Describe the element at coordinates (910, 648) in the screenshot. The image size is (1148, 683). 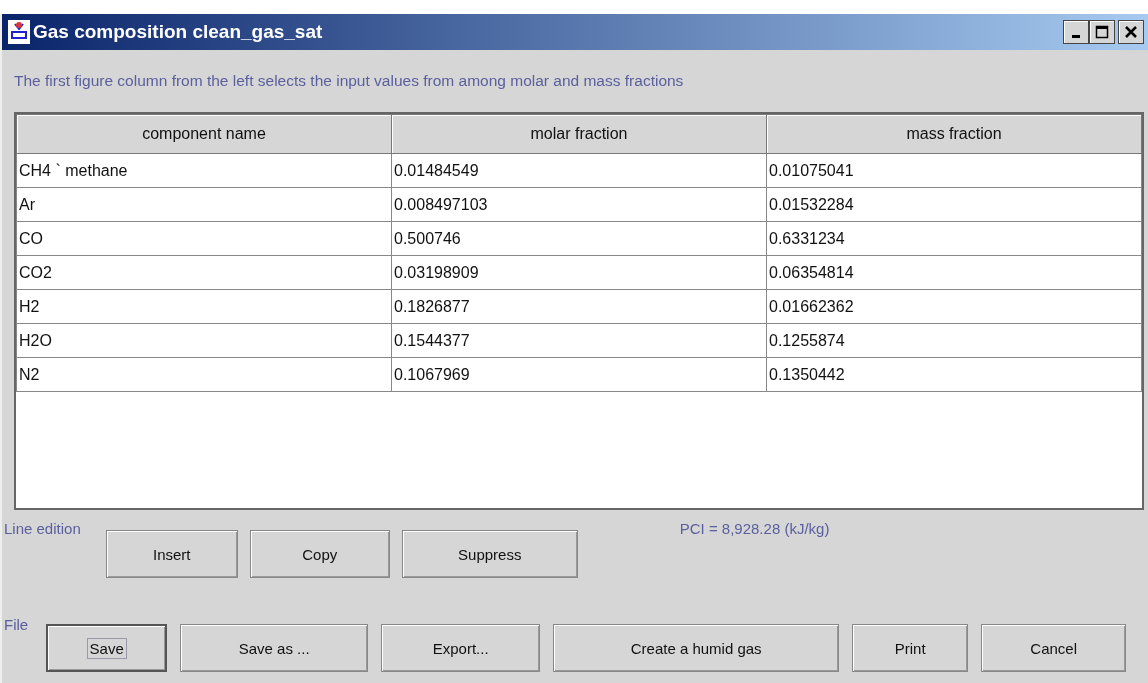
I see `file-button: Print` at that location.